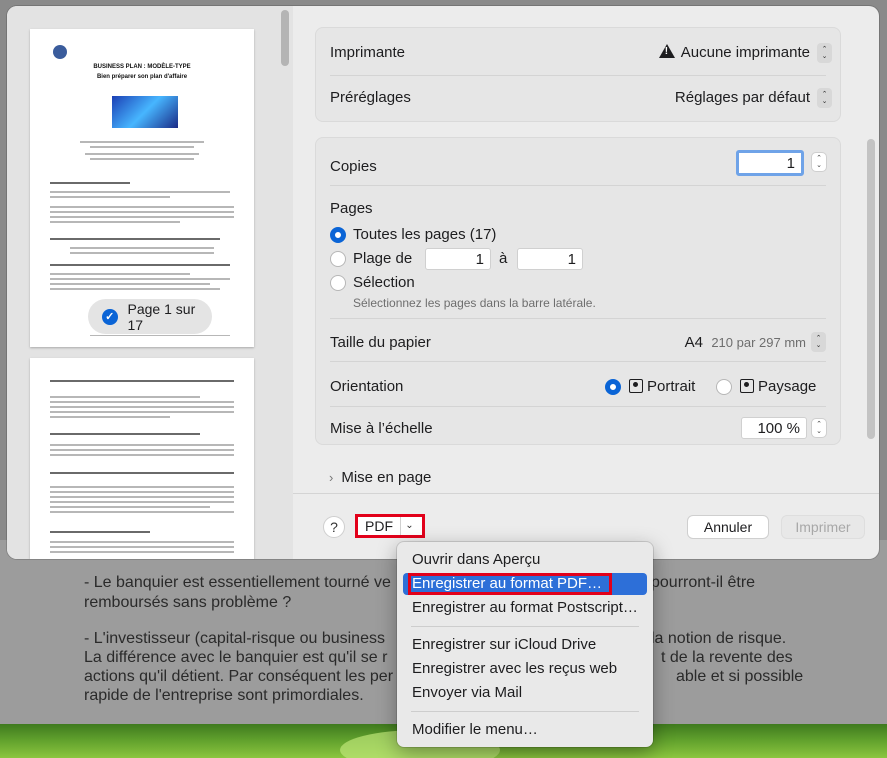 This screenshot has width=887, height=758. I want to click on menu-item-mail: Envoyer via Mail, so click(525, 693).